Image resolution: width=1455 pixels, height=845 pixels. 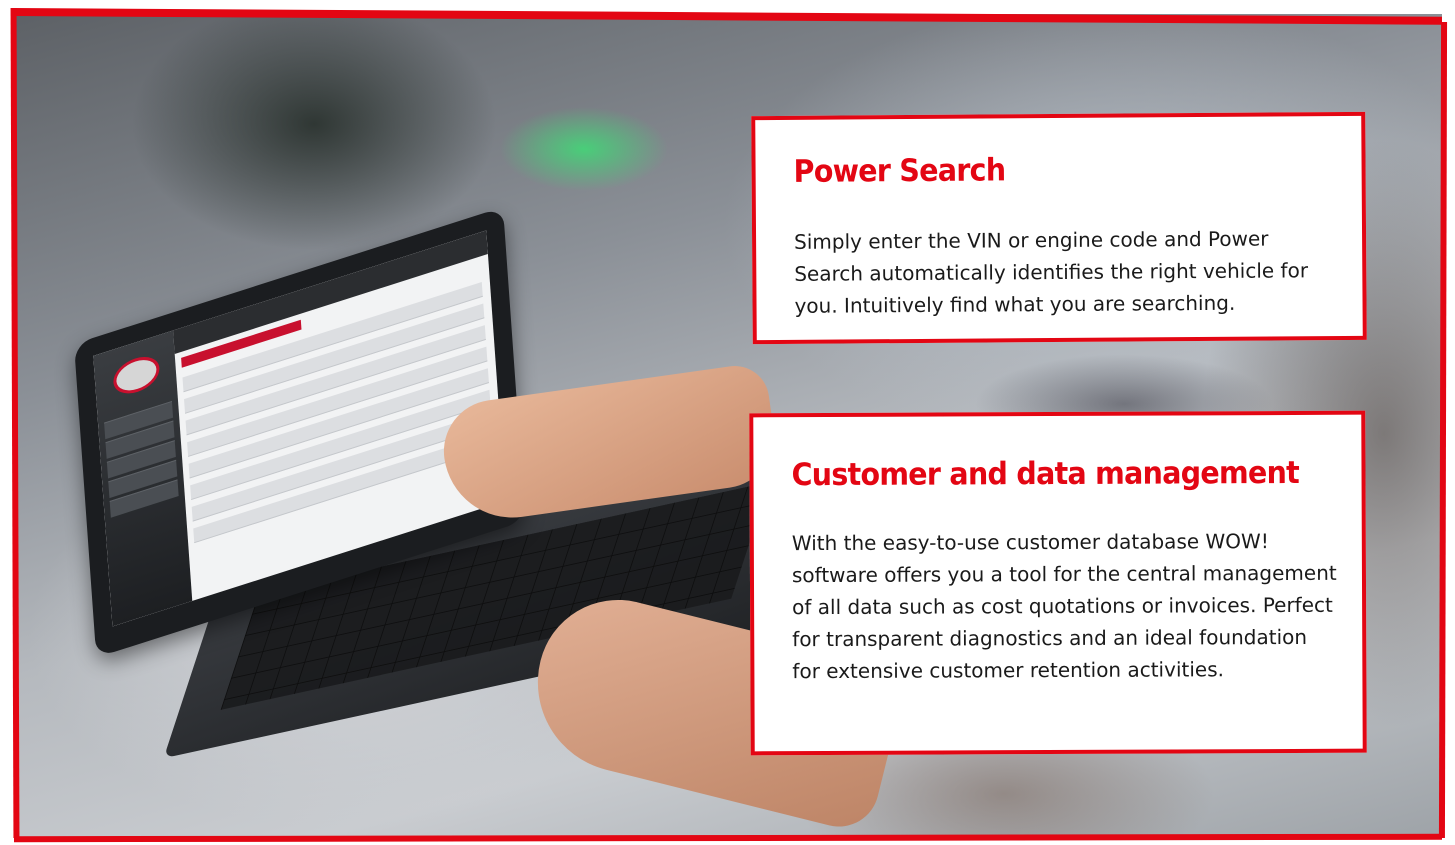 What do you see at coordinates (899, 171) in the screenshot?
I see `card-title: Power Search` at bounding box center [899, 171].